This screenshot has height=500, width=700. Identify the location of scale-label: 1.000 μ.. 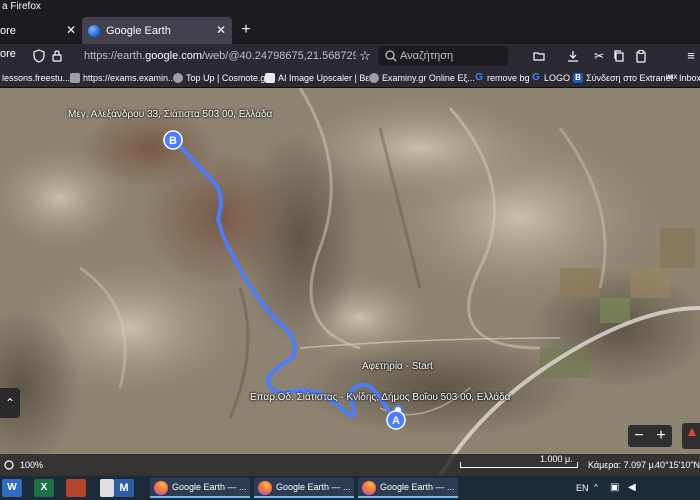
(556, 459).